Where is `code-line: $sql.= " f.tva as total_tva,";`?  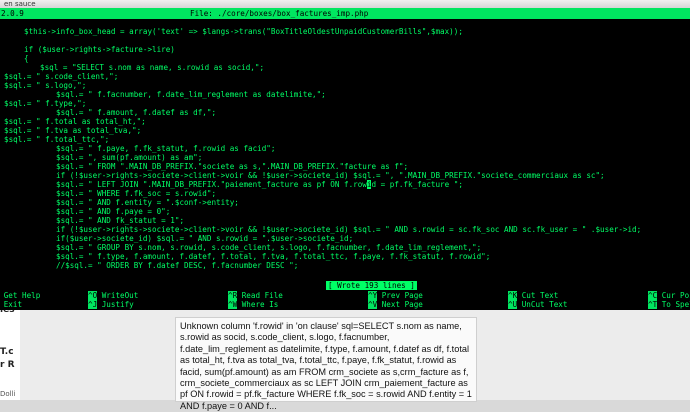 code-line: $sql.= " f.tva as total_tva,"; is located at coordinates (72, 130).